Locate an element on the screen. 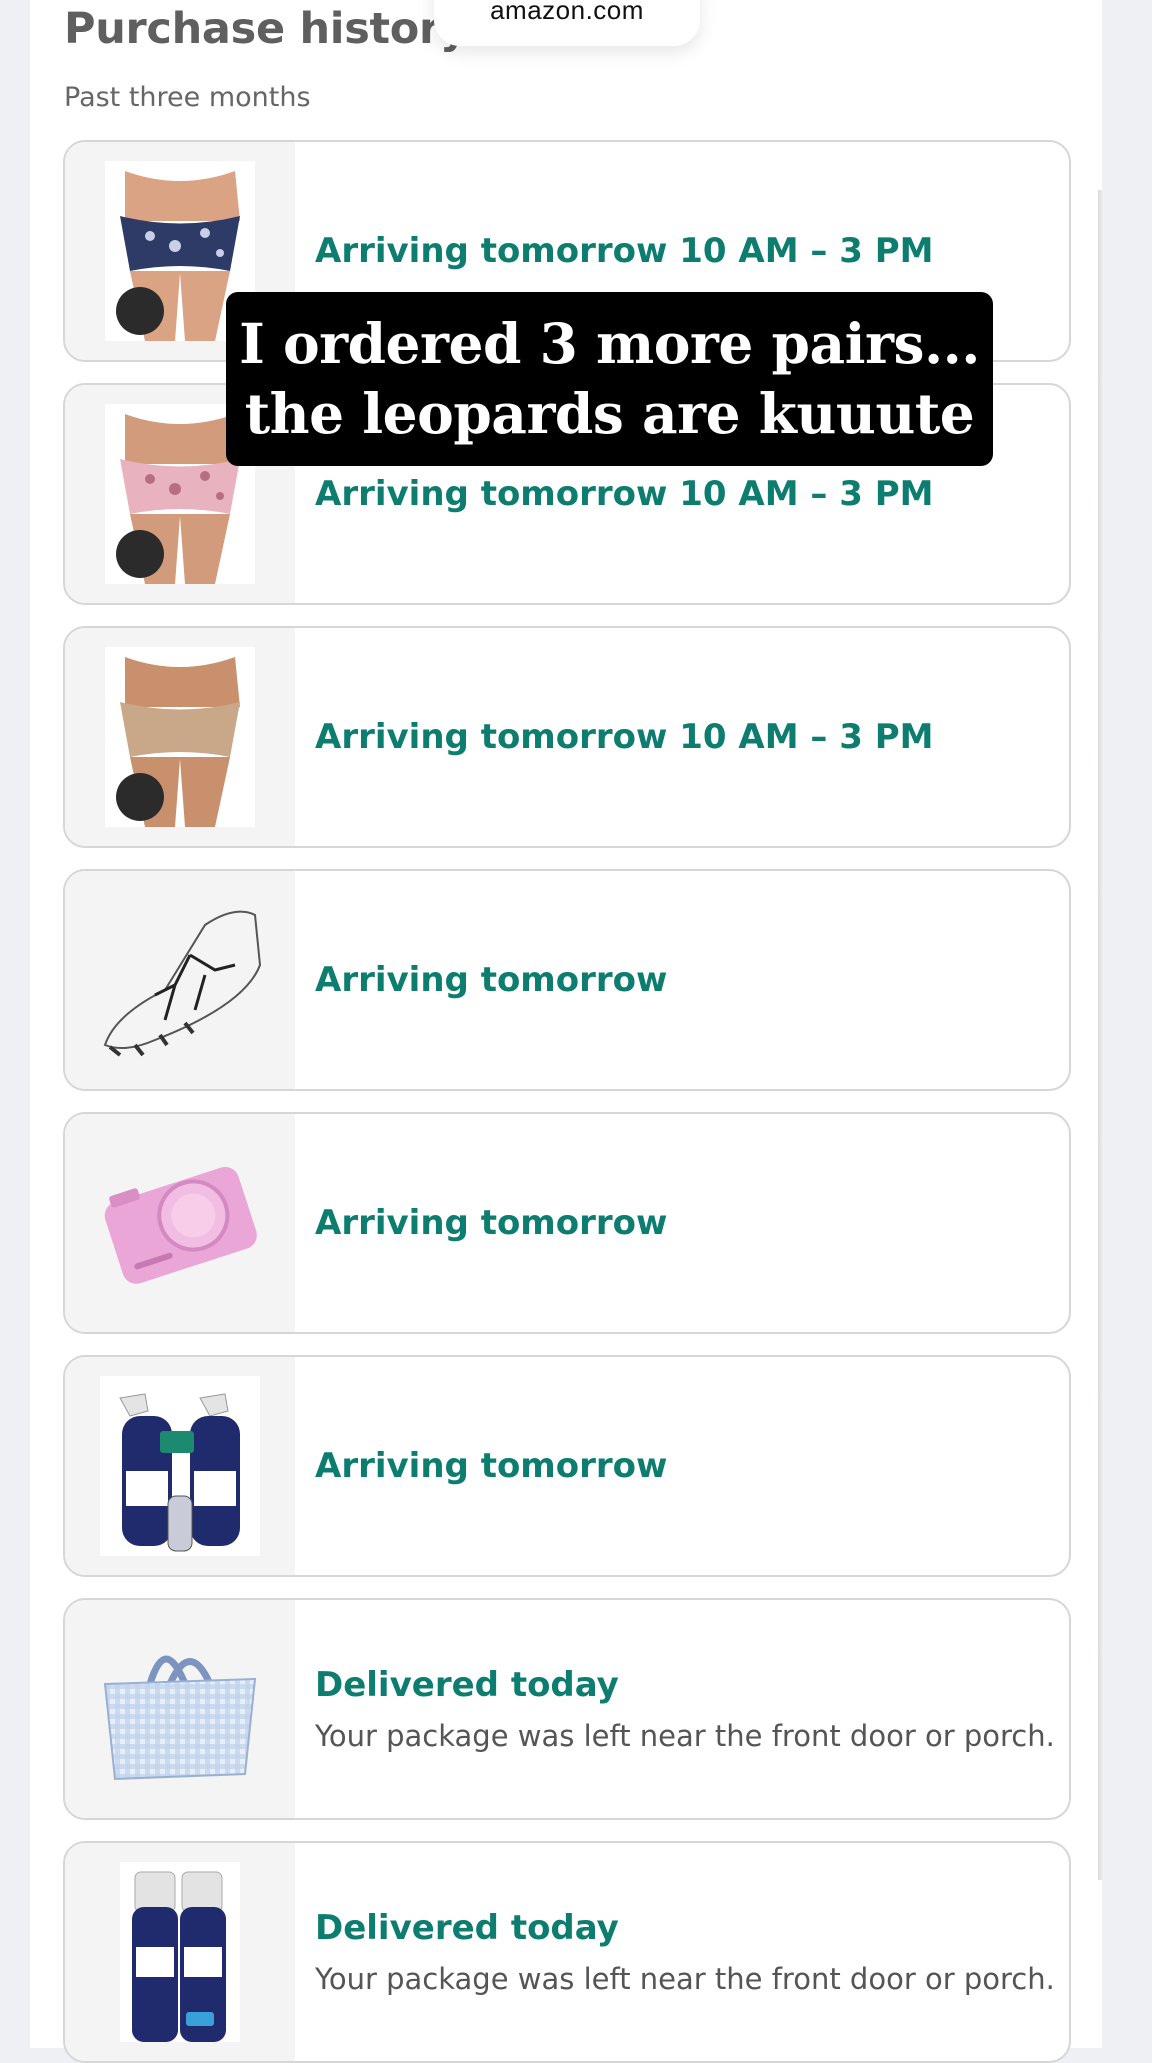 The image size is (1152, 2063). downy-wrinkle-releaser-2pack-image is located at coordinates (180, 1952).